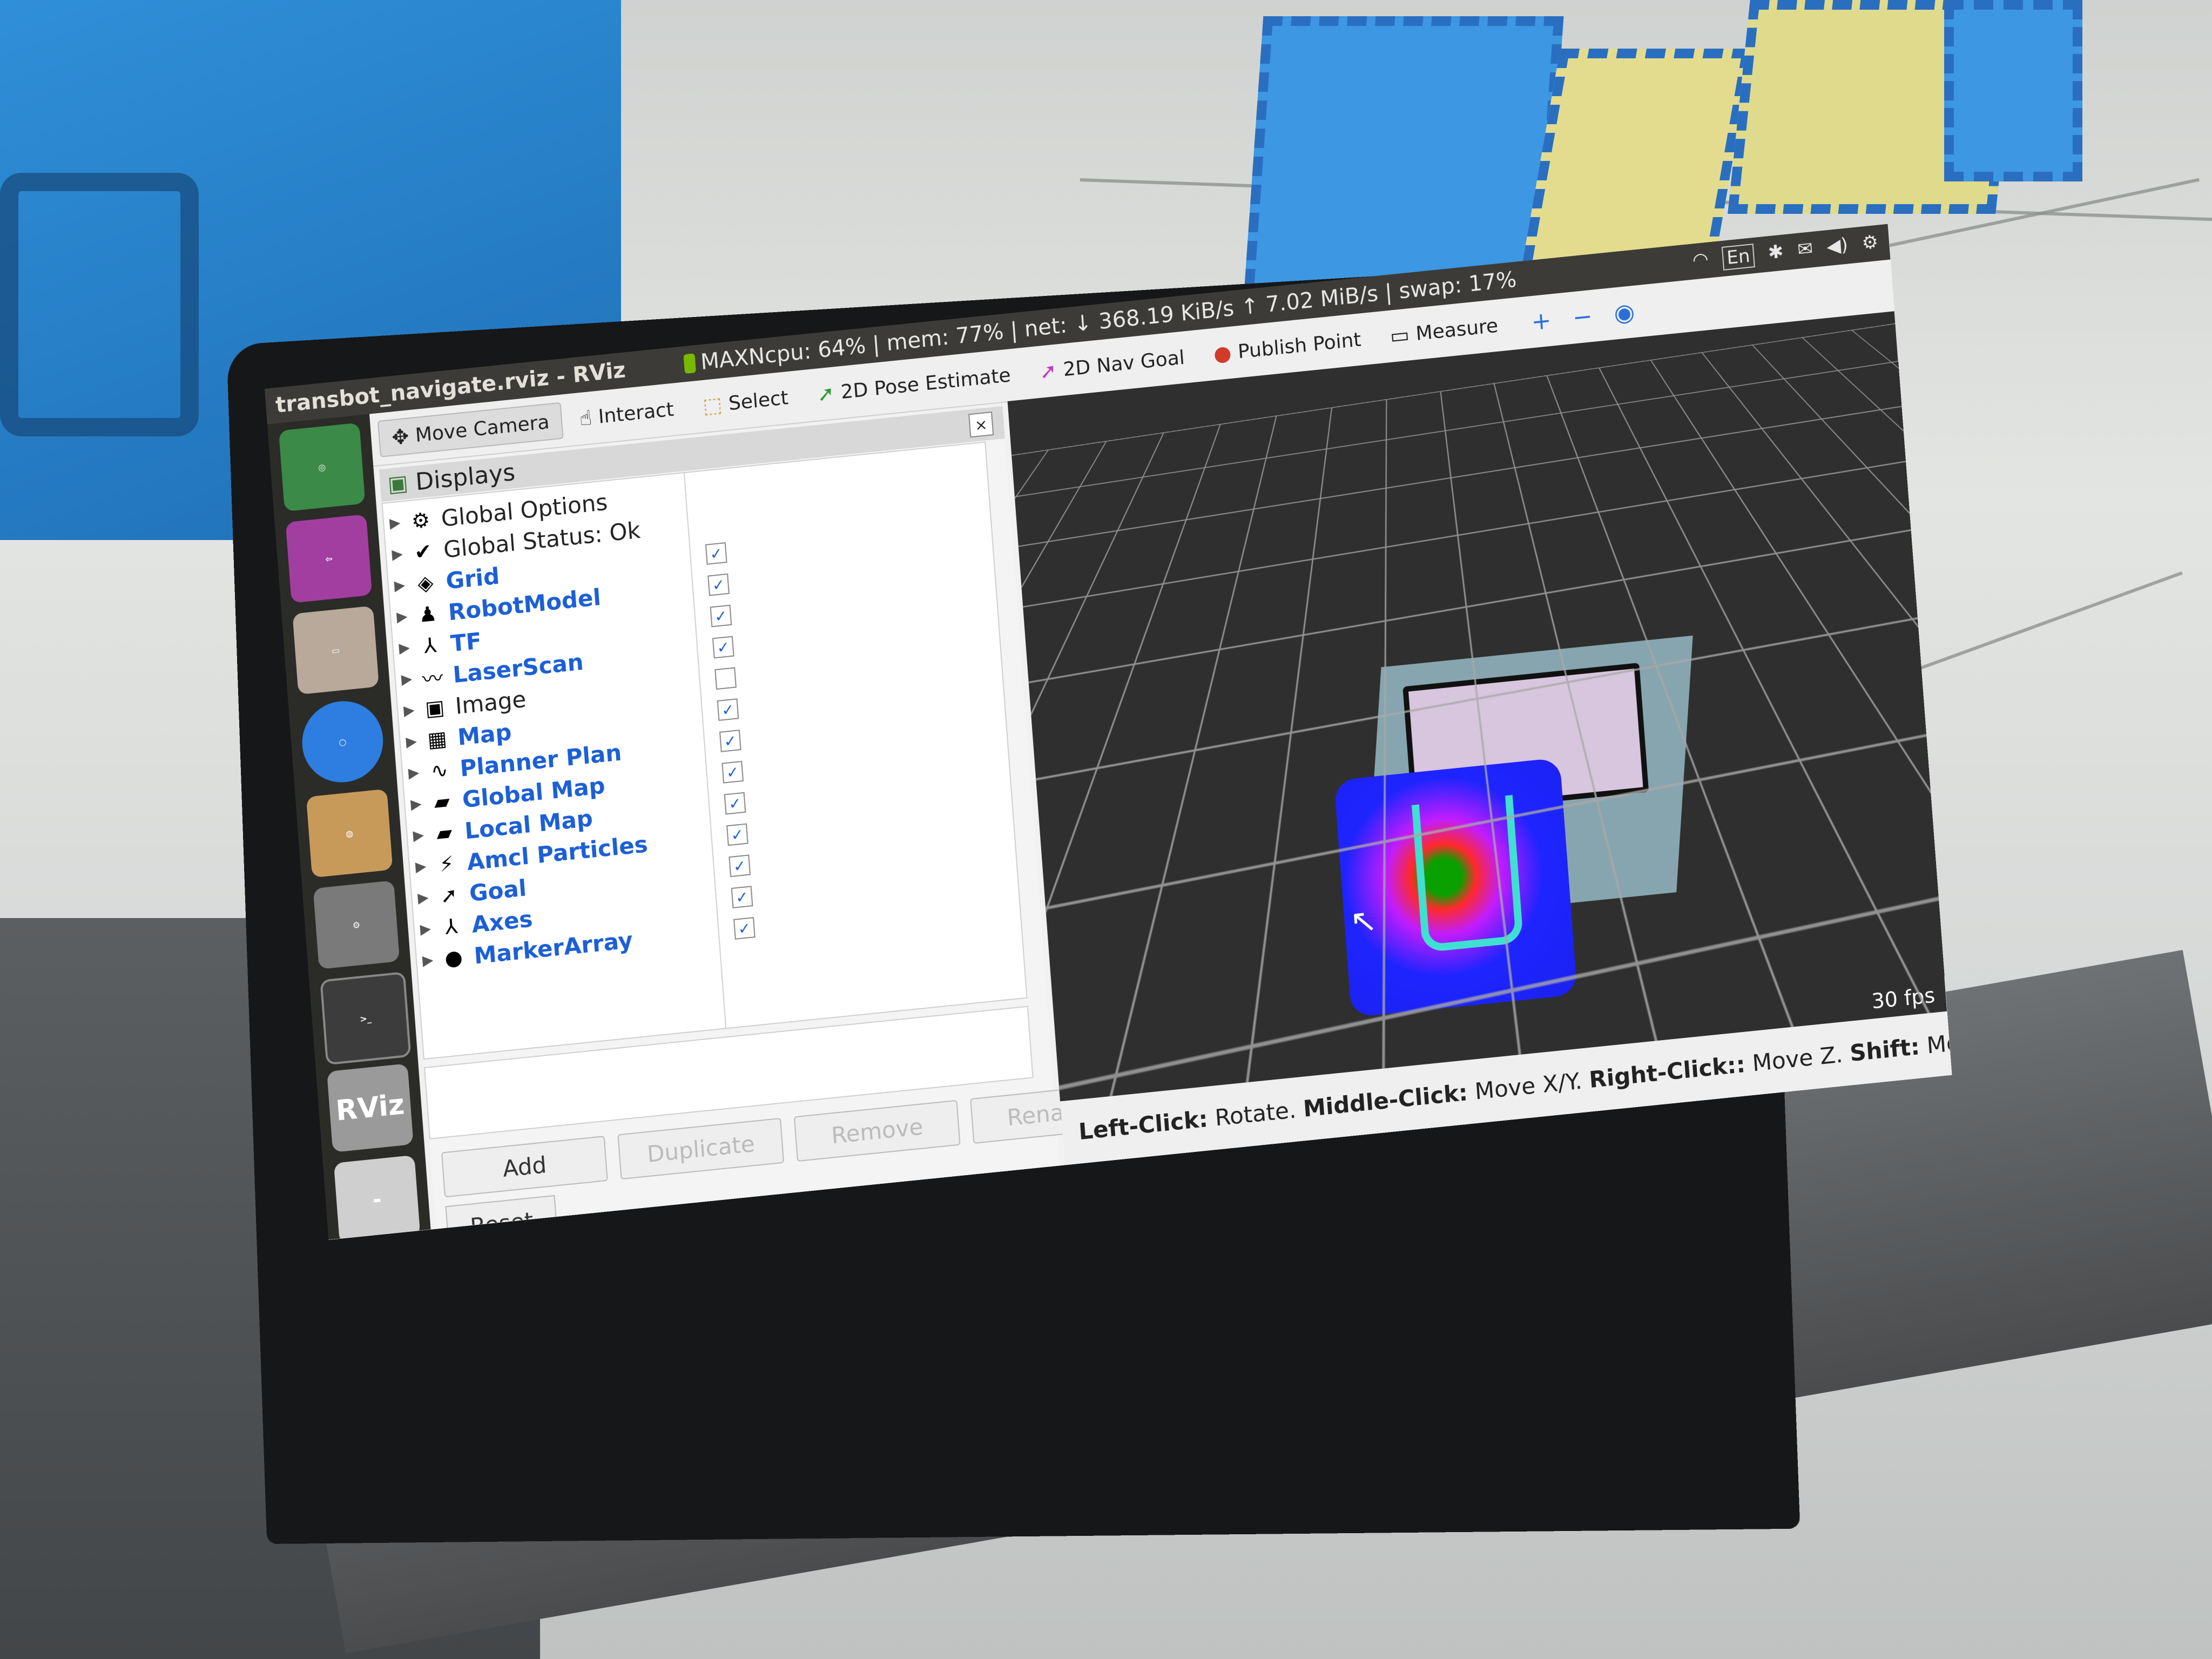  I want to click on bluetooth-icon: ✱, so click(1776, 253).